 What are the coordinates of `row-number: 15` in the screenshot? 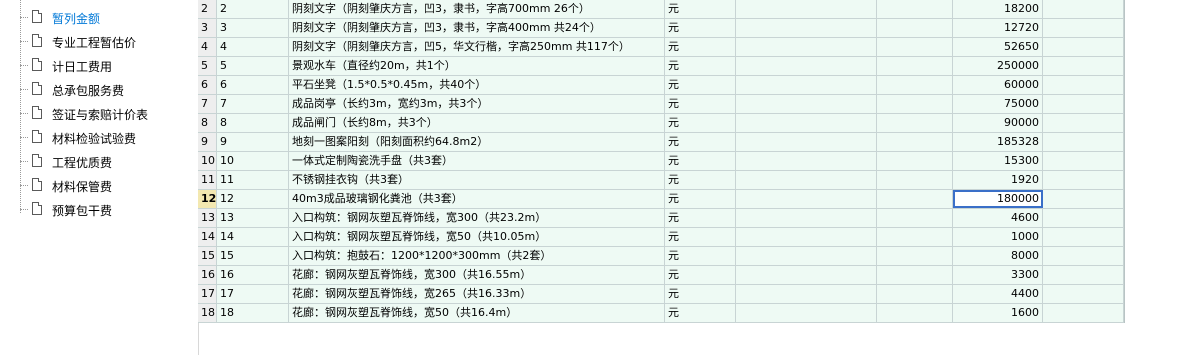 It's located at (207, 256).